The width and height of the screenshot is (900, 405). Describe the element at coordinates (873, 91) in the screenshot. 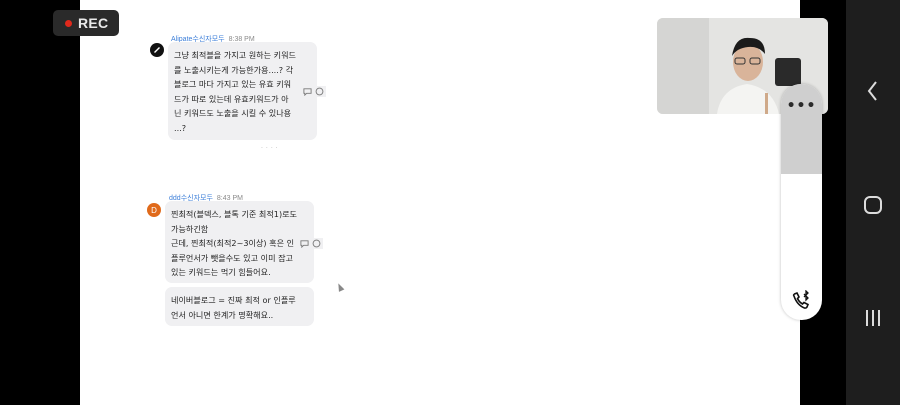

I see `back-icon` at that location.